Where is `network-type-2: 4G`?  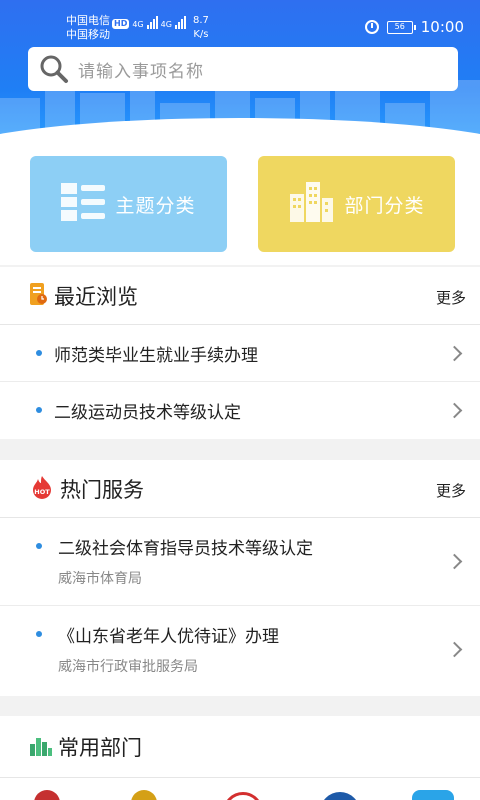
network-type-2: 4G is located at coordinates (166, 24).